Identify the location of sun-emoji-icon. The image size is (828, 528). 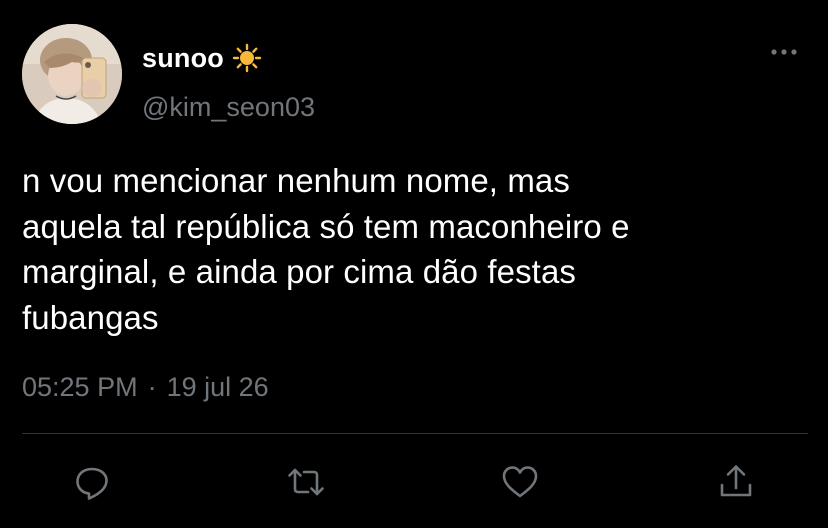
(247, 58).